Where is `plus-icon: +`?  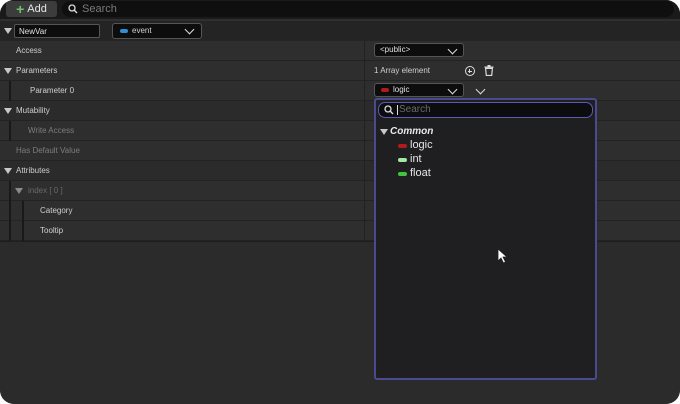
plus-icon: + is located at coordinates (20, 9).